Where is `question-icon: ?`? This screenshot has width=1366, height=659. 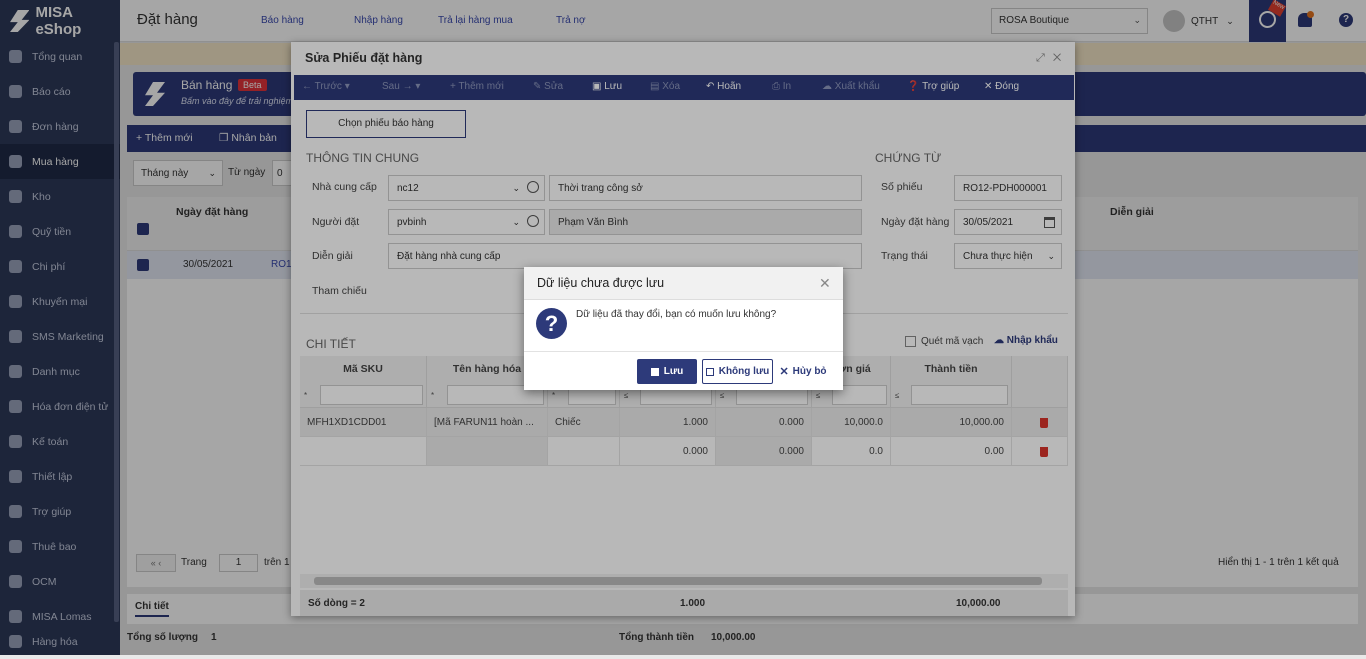 question-icon: ? is located at coordinates (551, 323).